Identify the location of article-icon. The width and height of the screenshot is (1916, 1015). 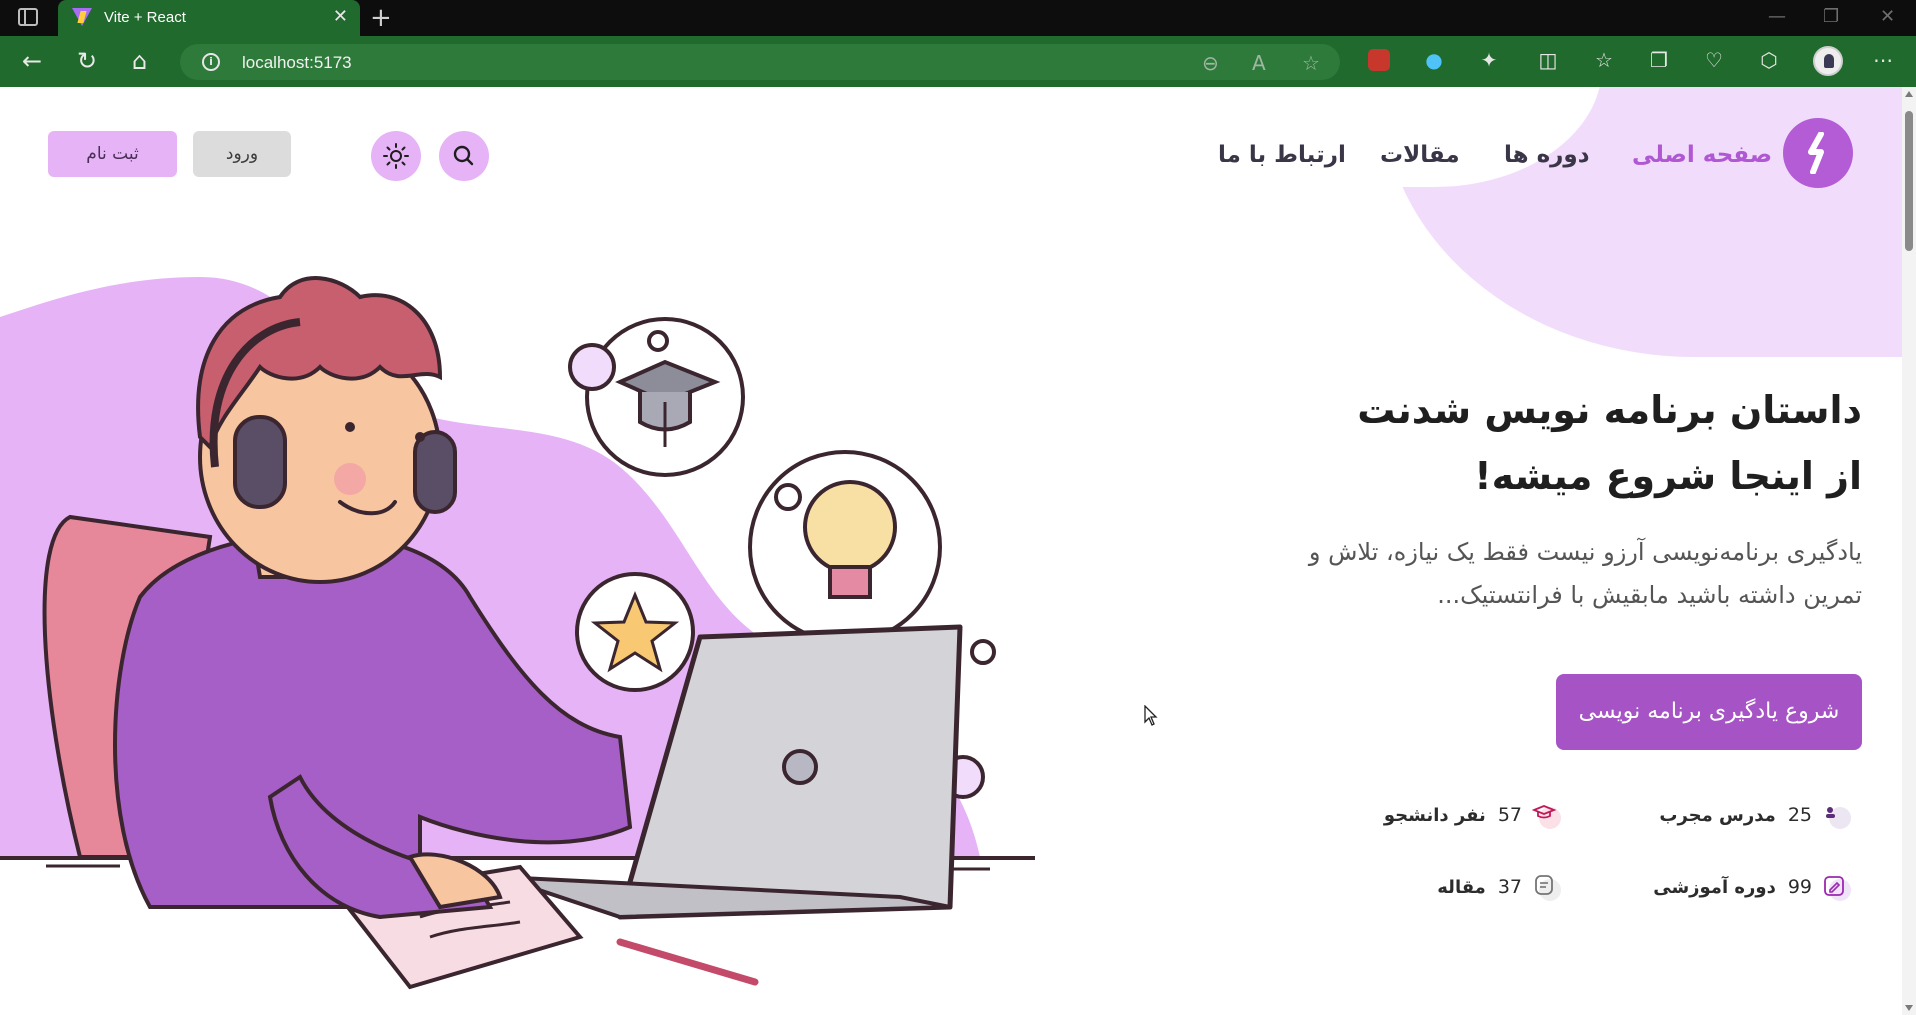
(1548, 887).